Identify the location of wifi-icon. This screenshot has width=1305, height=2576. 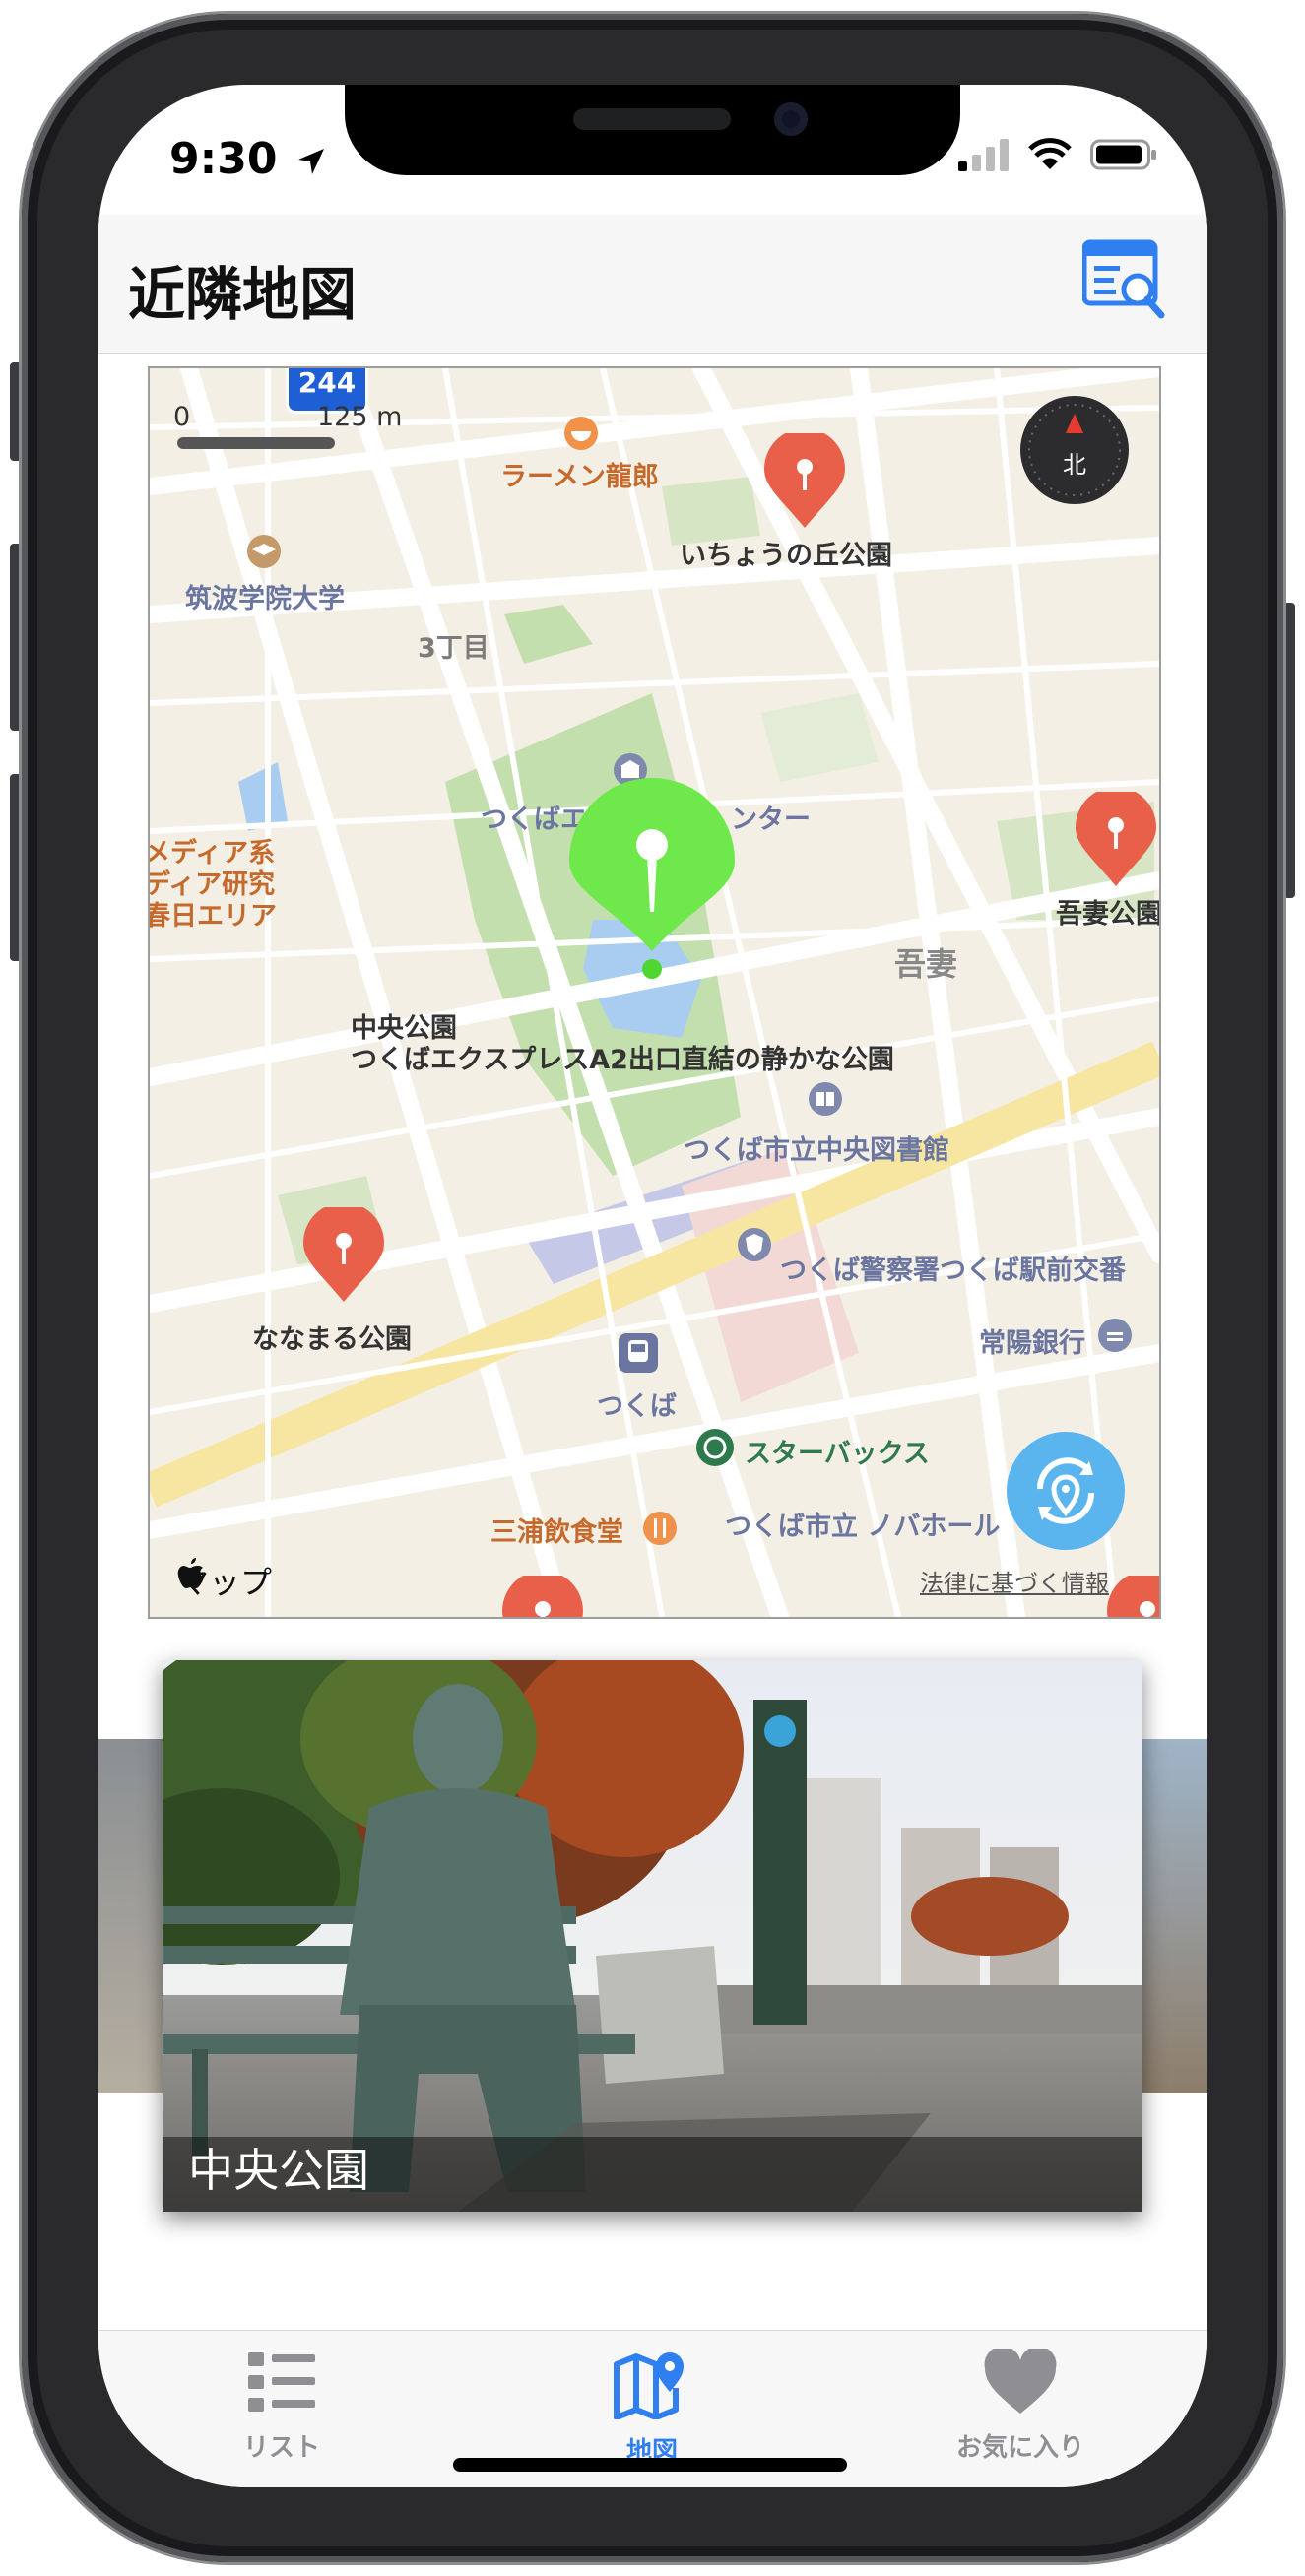
(1050, 153).